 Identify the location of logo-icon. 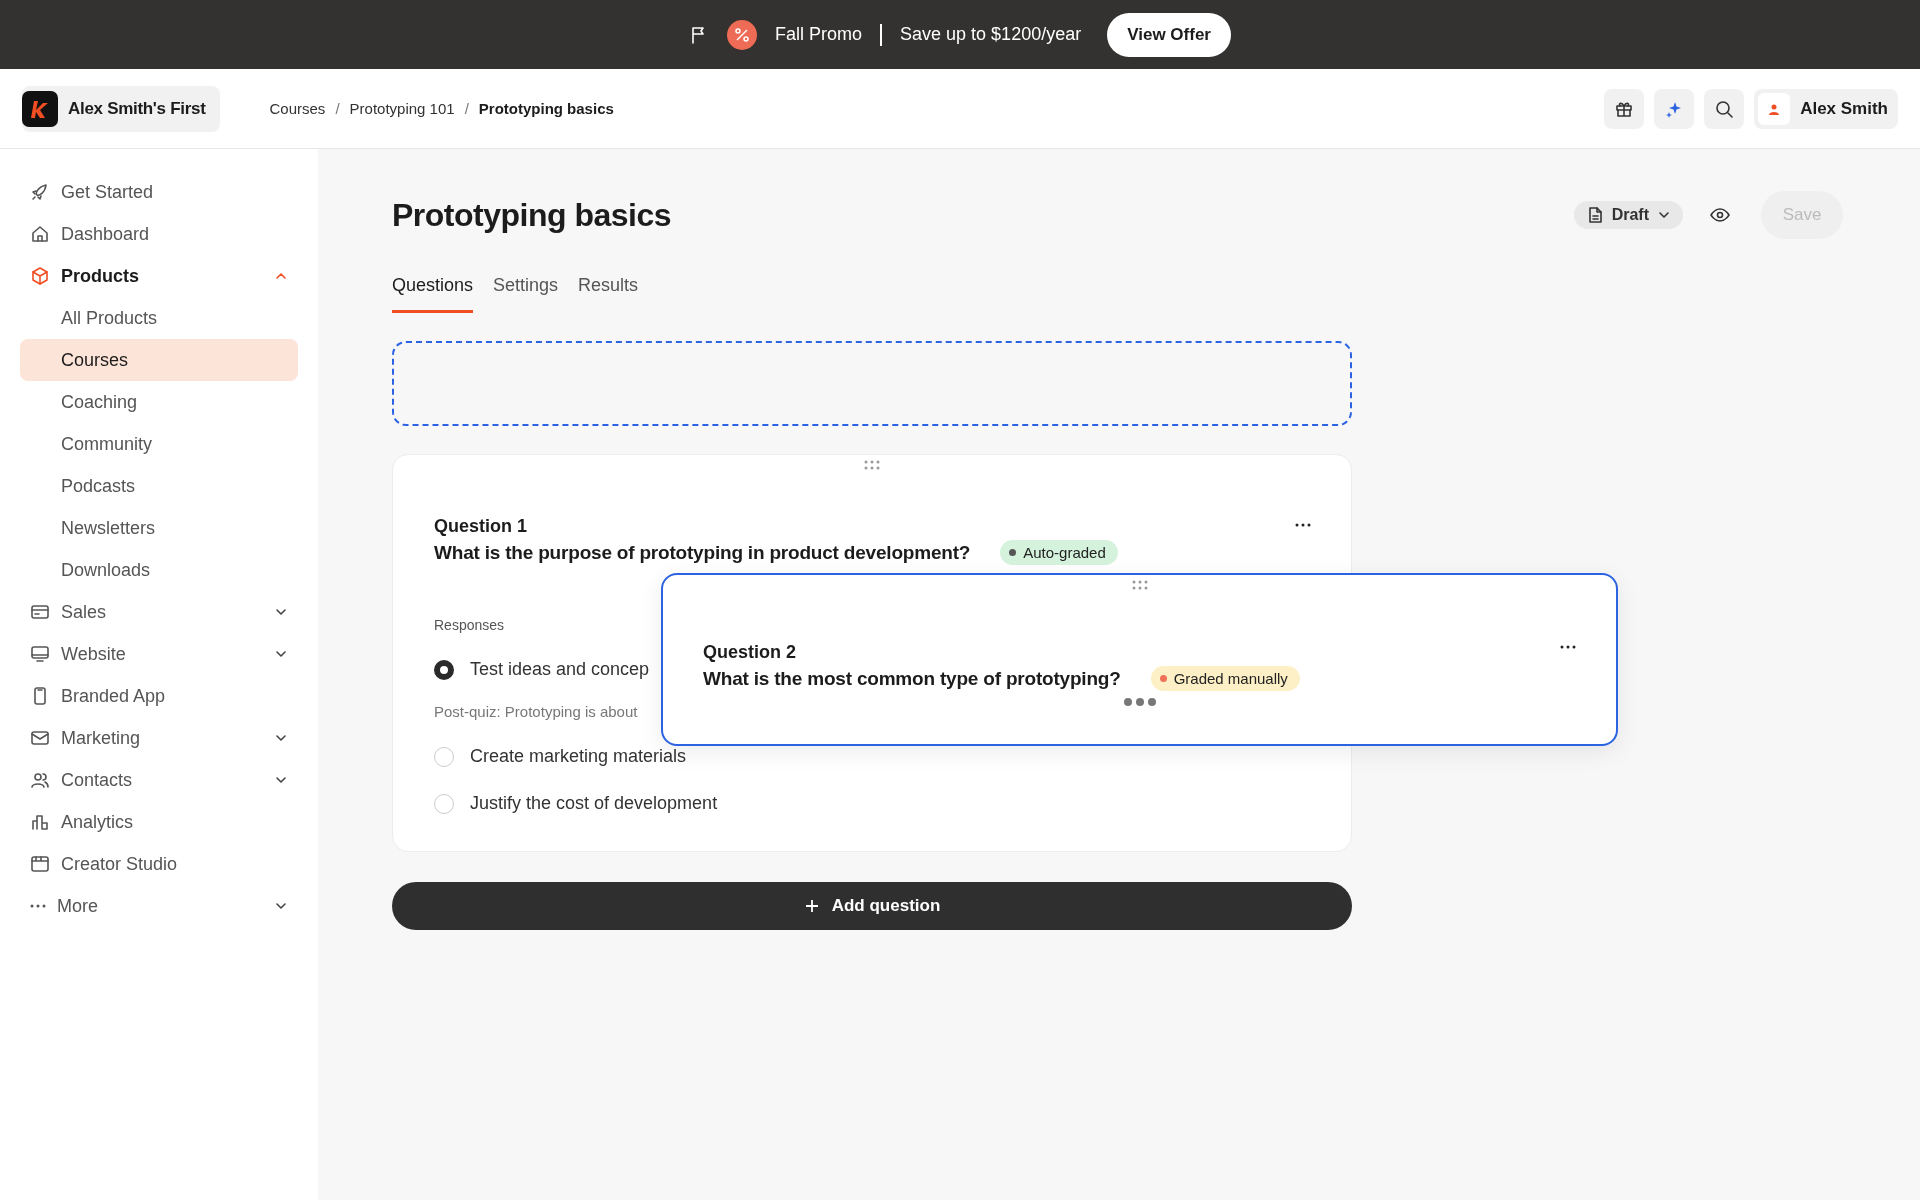
(40, 108).